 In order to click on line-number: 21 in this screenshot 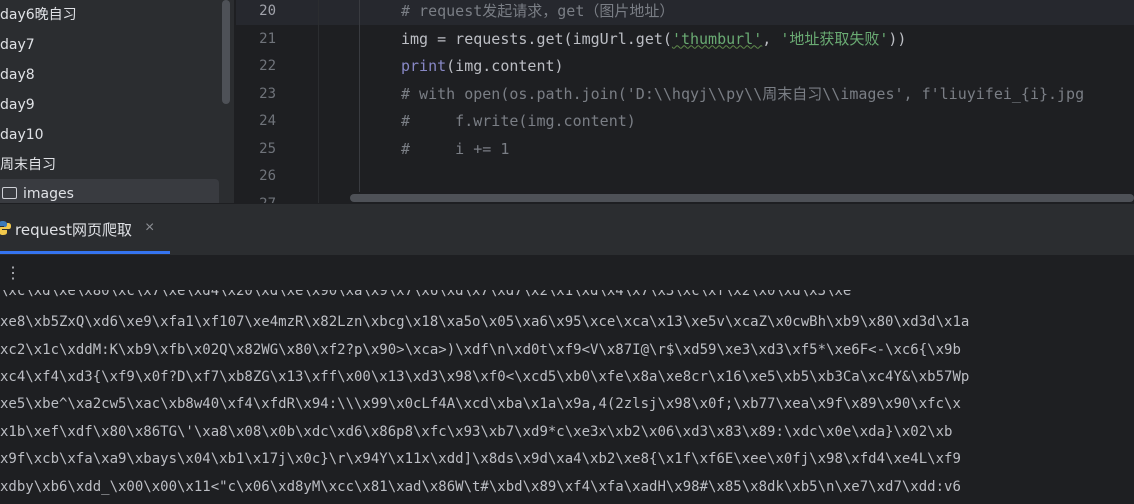, I will do `click(267, 38)`.